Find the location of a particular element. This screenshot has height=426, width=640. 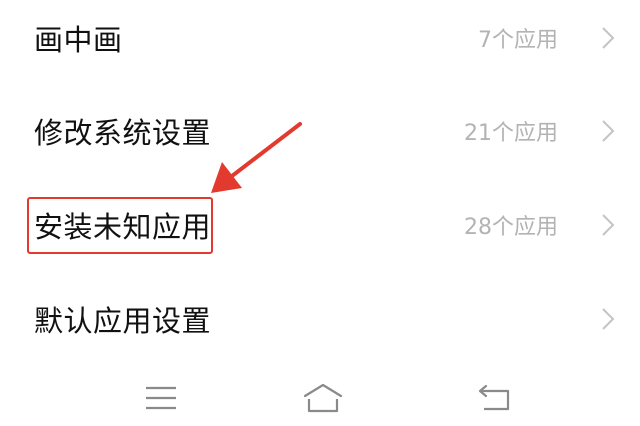

settings-row-picture-in-picture: 画中画 7个应用 is located at coordinates (320, 38).